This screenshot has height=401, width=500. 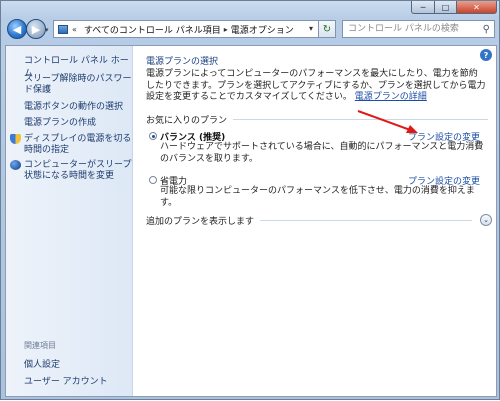 What do you see at coordinates (36, 29) in the screenshot?
I see `forward-button: ▶` at bounding box center [36, 29].